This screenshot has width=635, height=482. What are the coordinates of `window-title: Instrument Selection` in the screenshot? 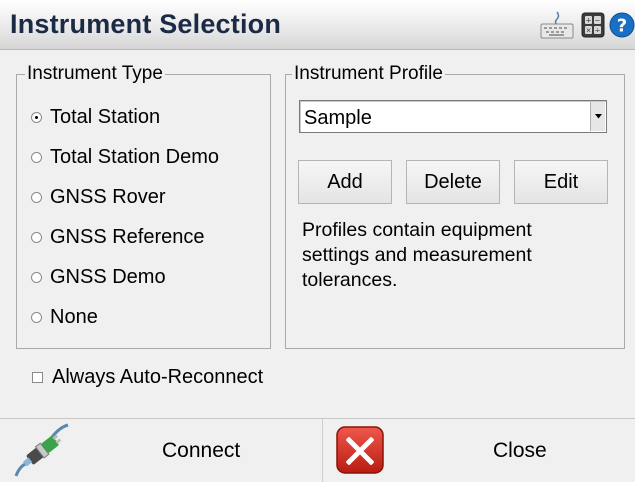 It's located at (146, 24).